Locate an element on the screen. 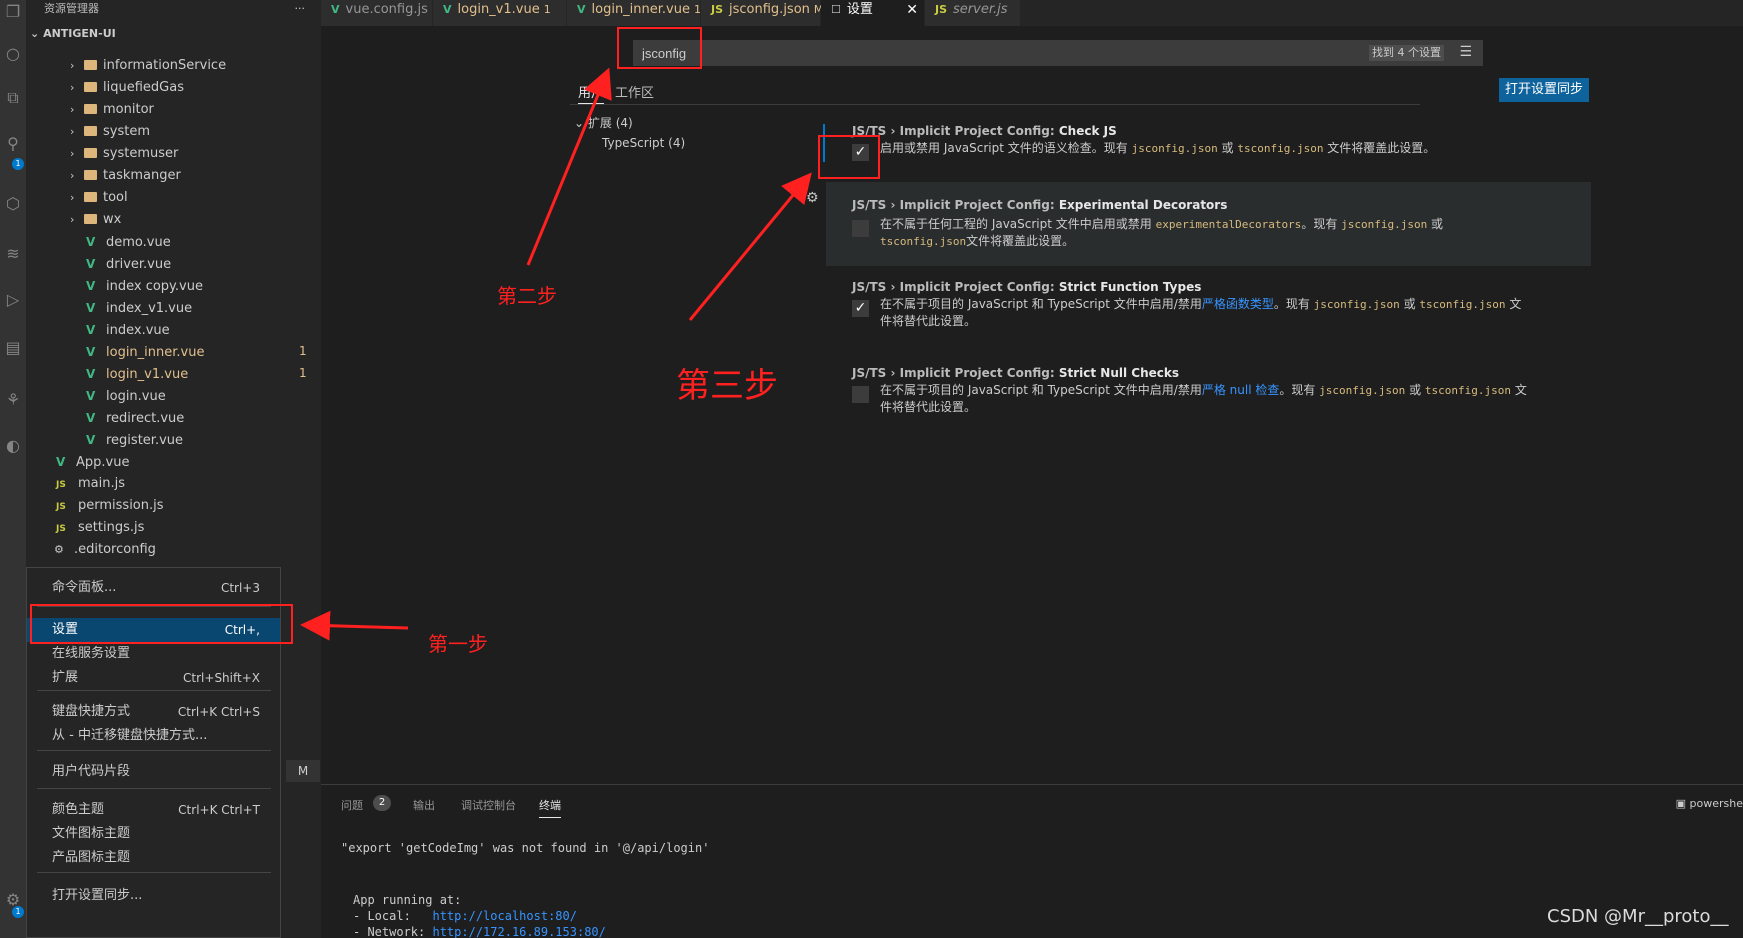 The image size is (1743, 938). config-file-icon: ⚙ is located at coordinates (59, 549).